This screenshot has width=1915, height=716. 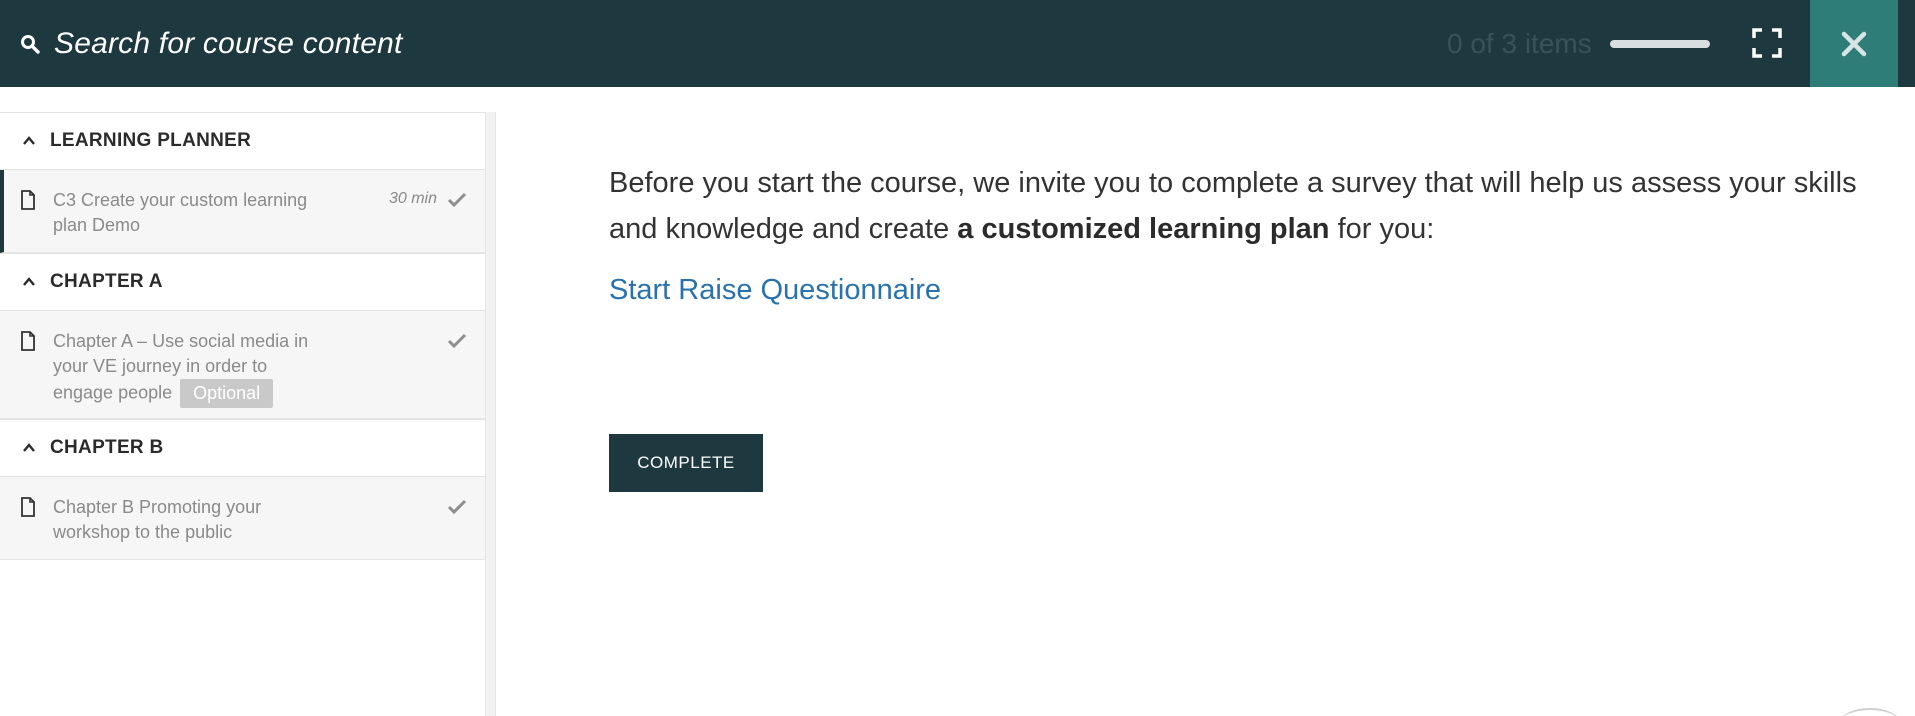 What do you see at coordinates (490, 414) in the screenshot?
I see `sidebar-scroll-rail` at bounding box center [490, 414].